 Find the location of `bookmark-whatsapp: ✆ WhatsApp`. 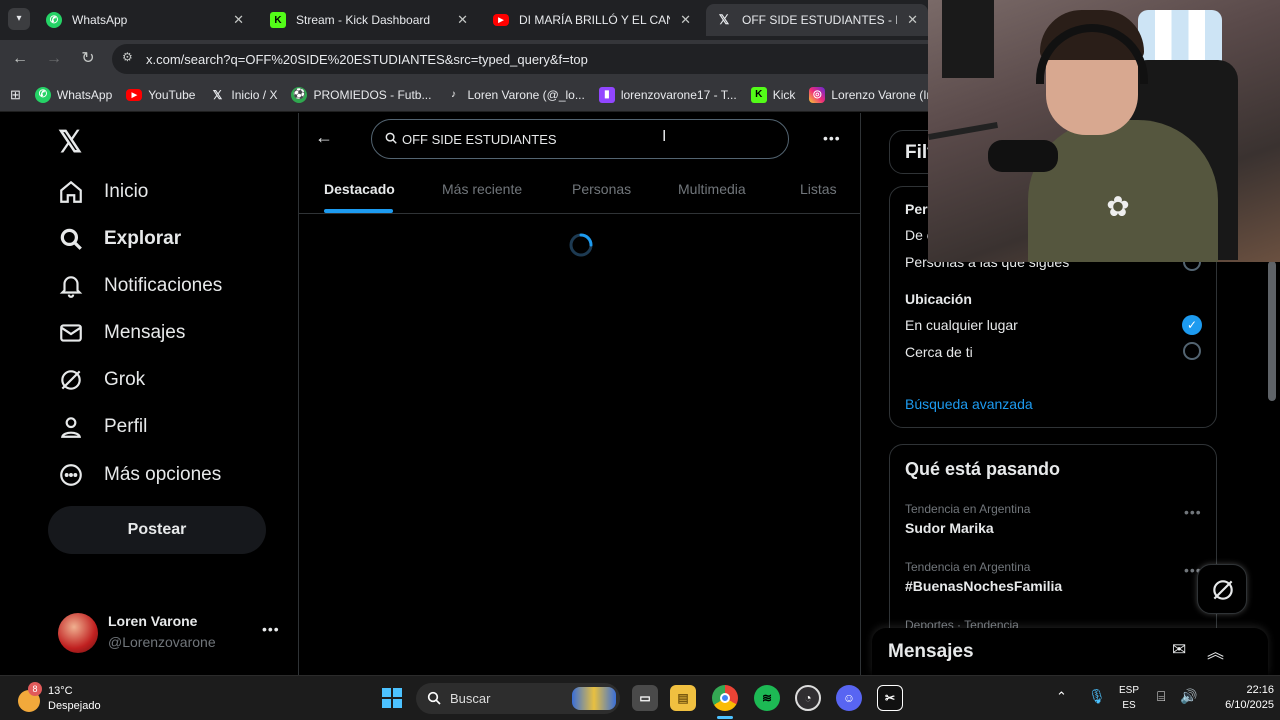

bookmark-whatsapp: ✆ WhatsApp is located at coordinates (73, 94).